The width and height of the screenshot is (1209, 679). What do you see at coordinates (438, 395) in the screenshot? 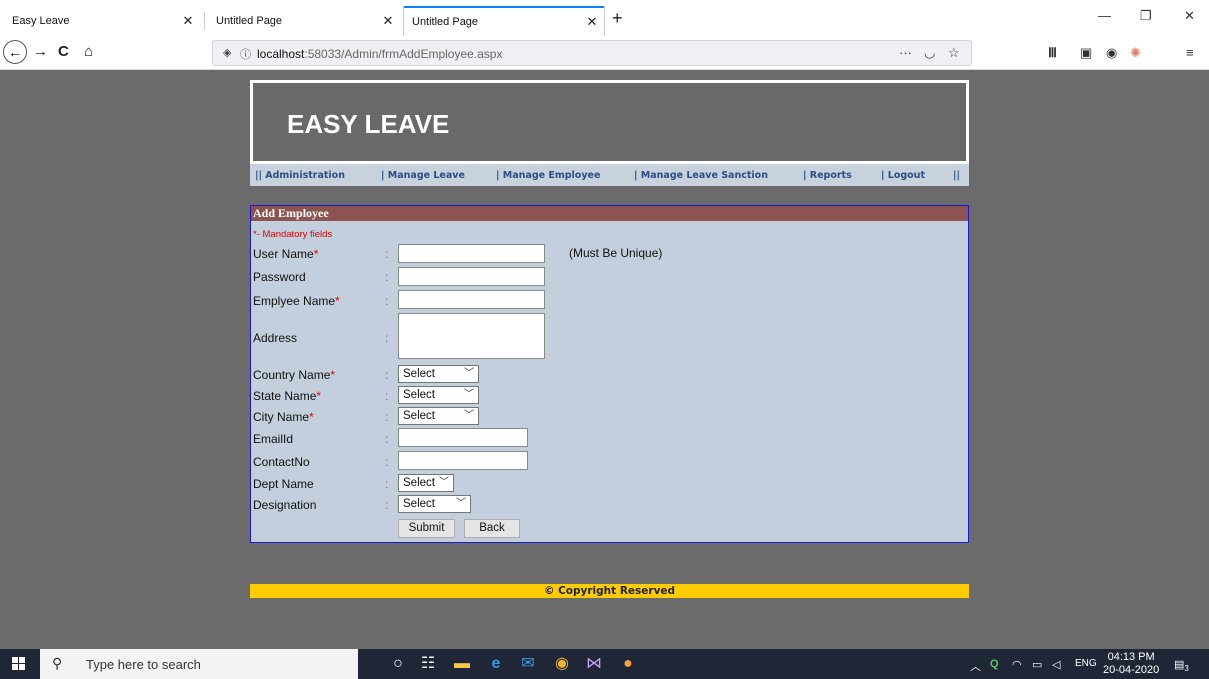
I see `state-select: Select ﹀` at bounding box center [438, 395].